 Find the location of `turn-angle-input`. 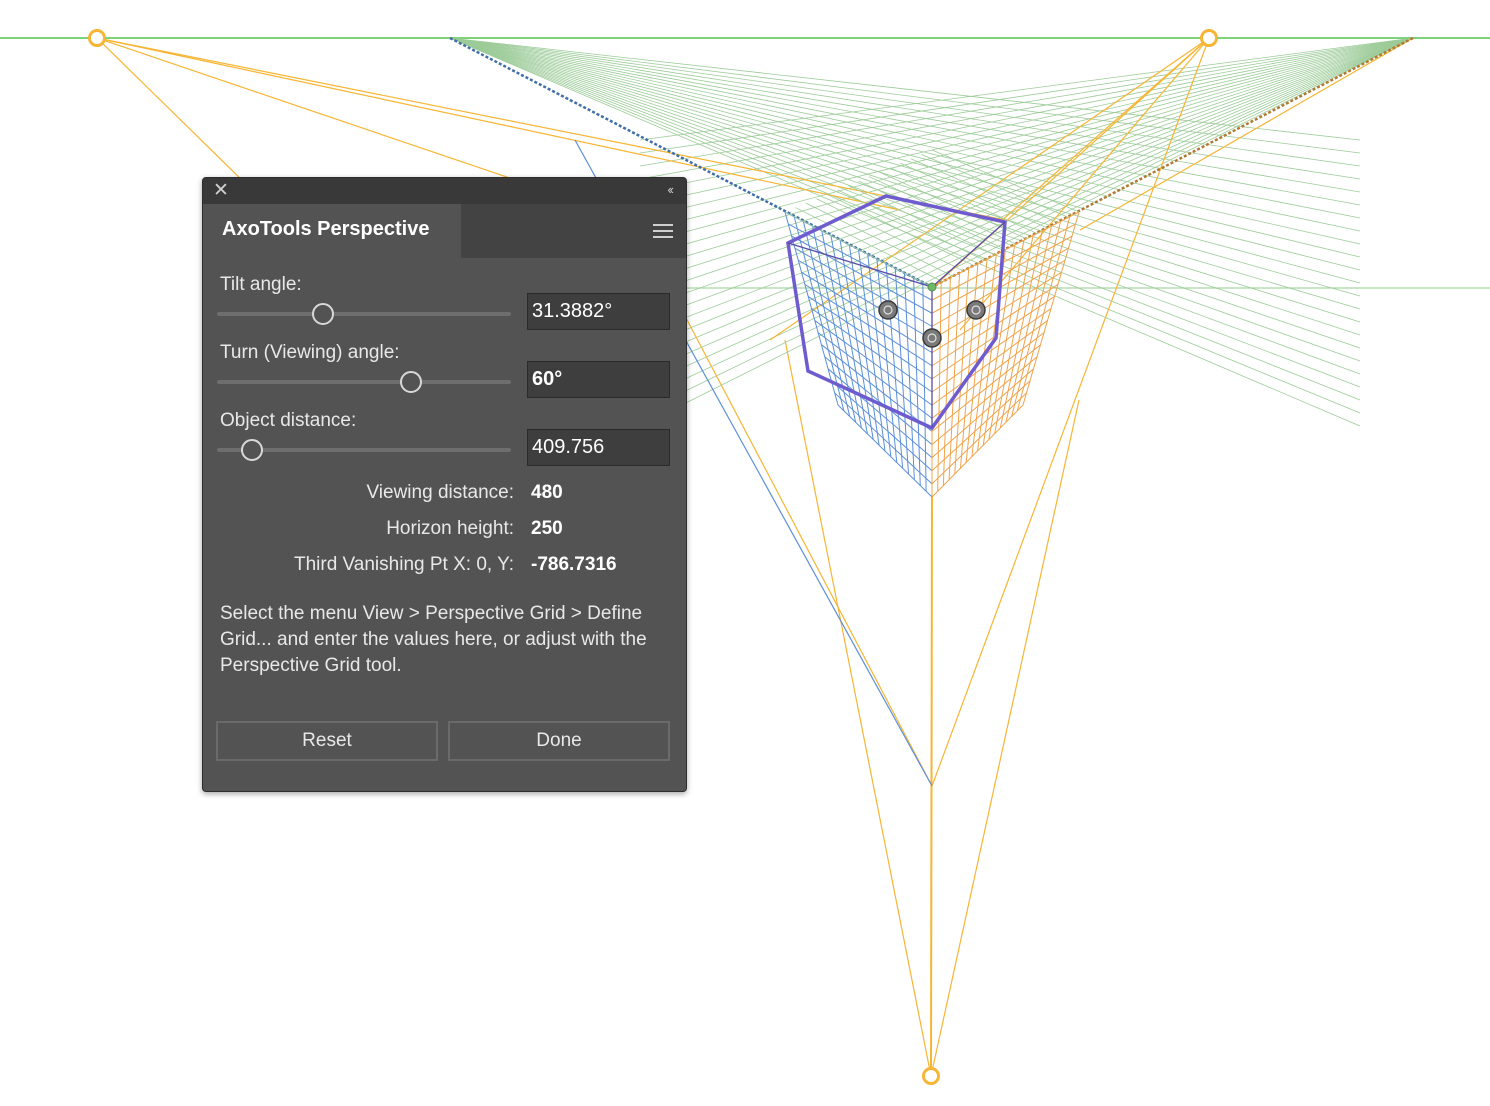

turn-angle-input is located at coordinates (598, 379).